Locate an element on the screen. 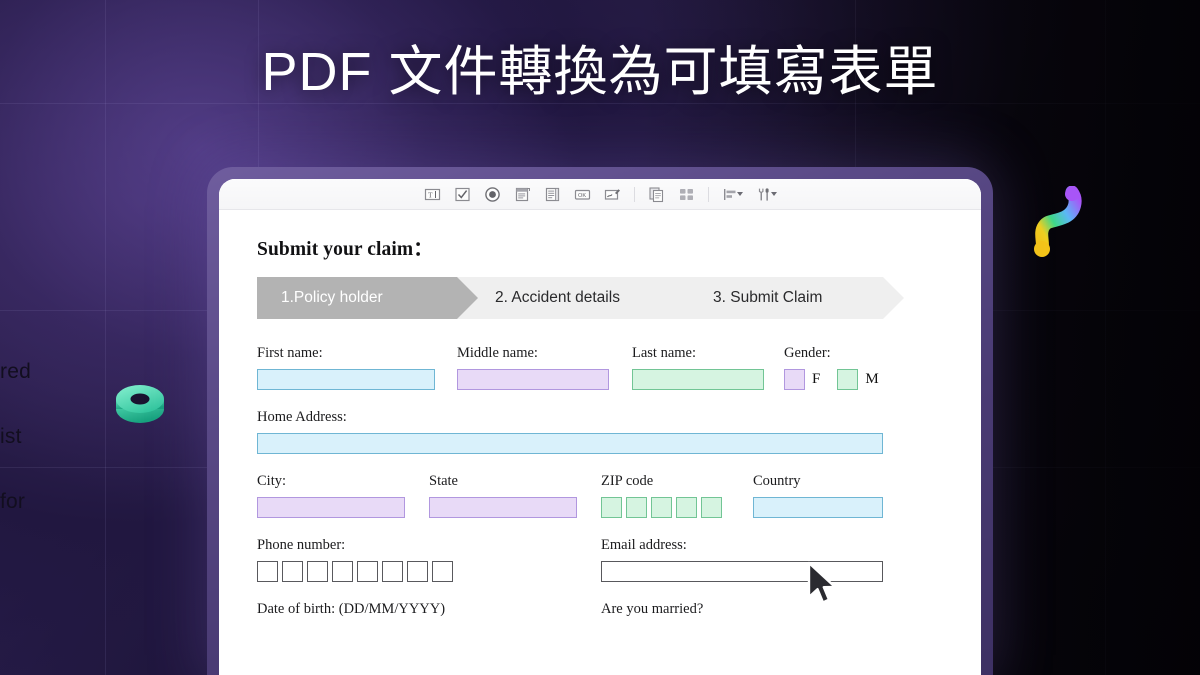 The width and height of the screenshot is (1200, 675). middle-name-input is located at coordinates (533, 379).